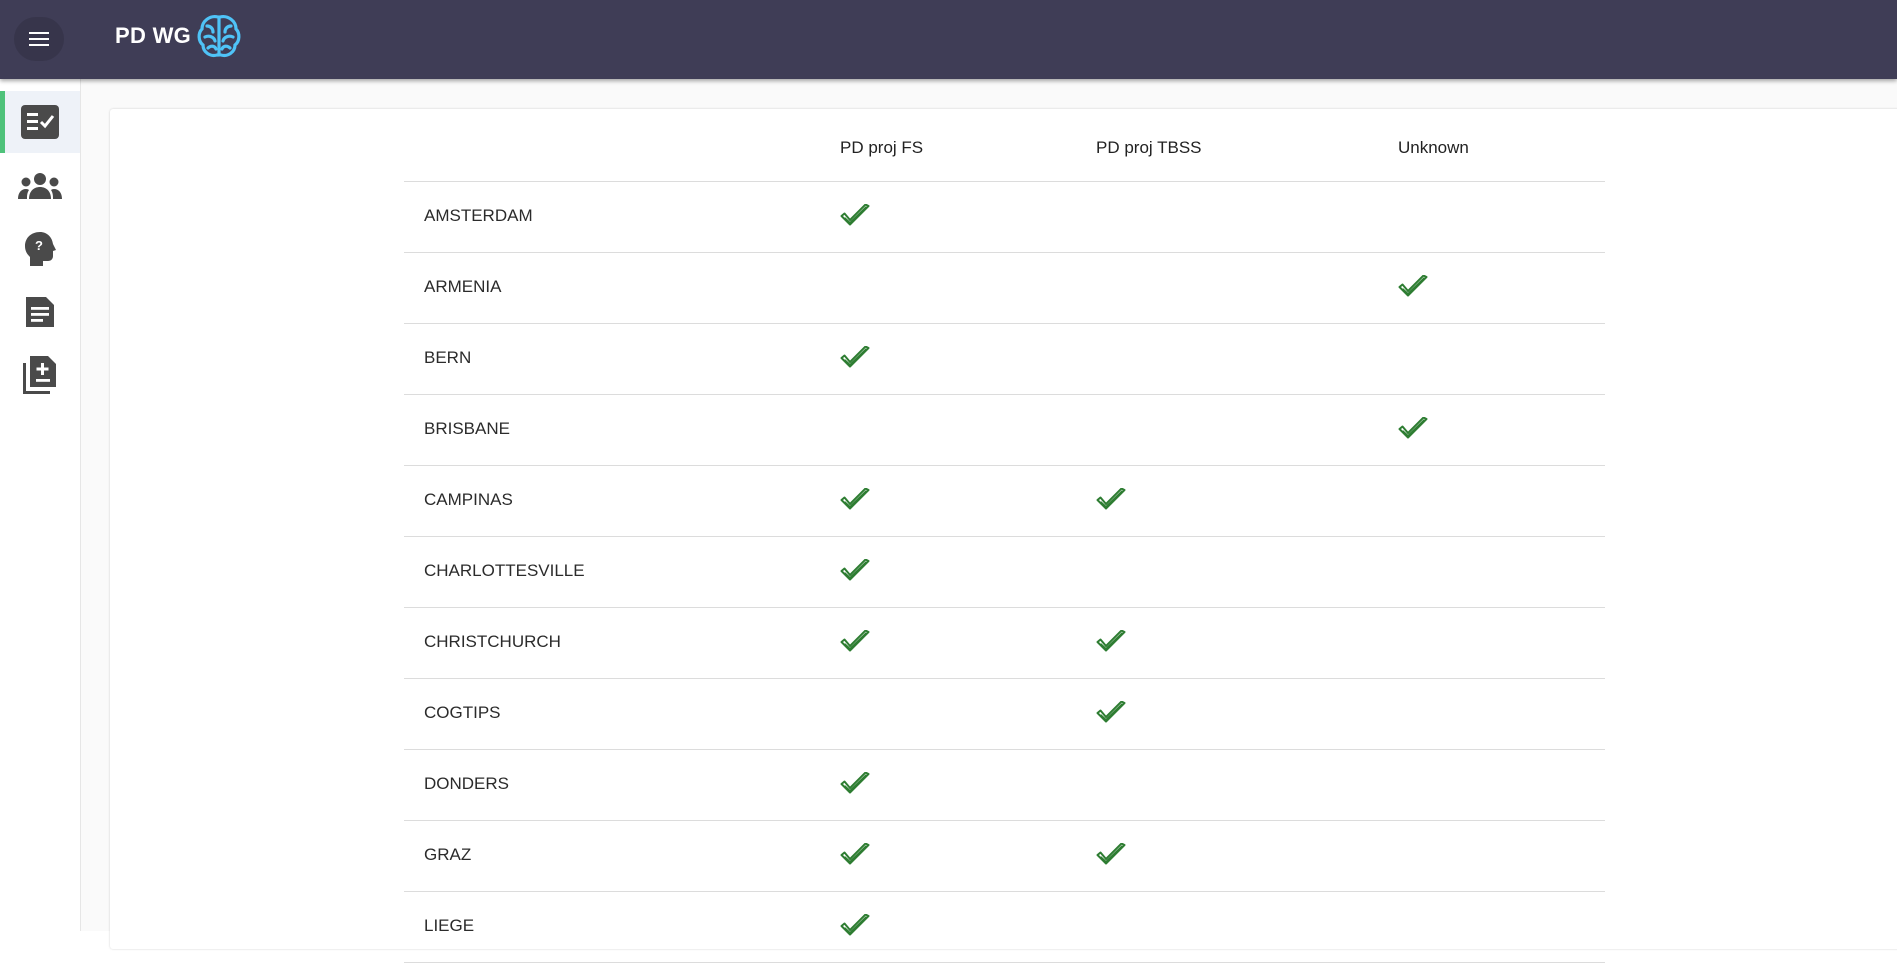 Image resolution: width=1897 pixels, height=963 pixels. I want to click on sidebar-item-groups, so click(40, 186).